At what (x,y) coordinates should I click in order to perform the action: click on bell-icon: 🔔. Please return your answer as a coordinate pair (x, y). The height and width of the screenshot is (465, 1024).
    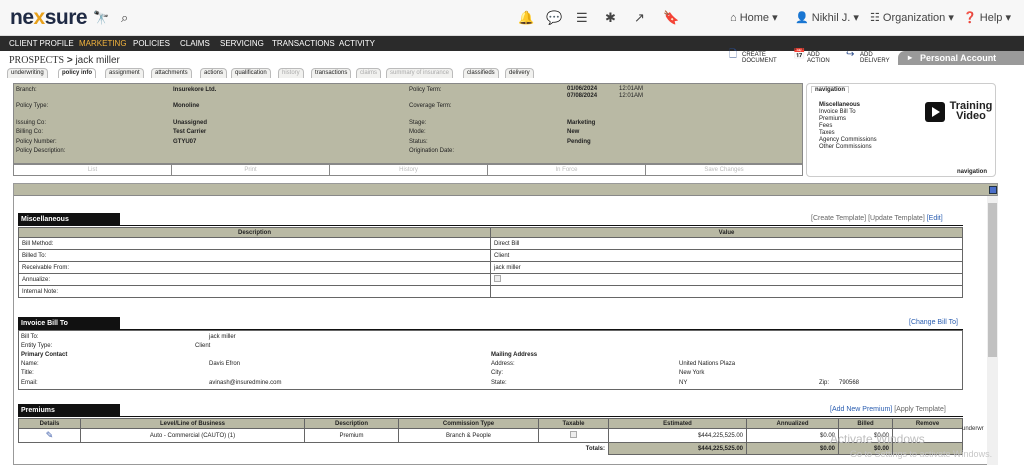
    Looking at the image, I should click on (526, 18).